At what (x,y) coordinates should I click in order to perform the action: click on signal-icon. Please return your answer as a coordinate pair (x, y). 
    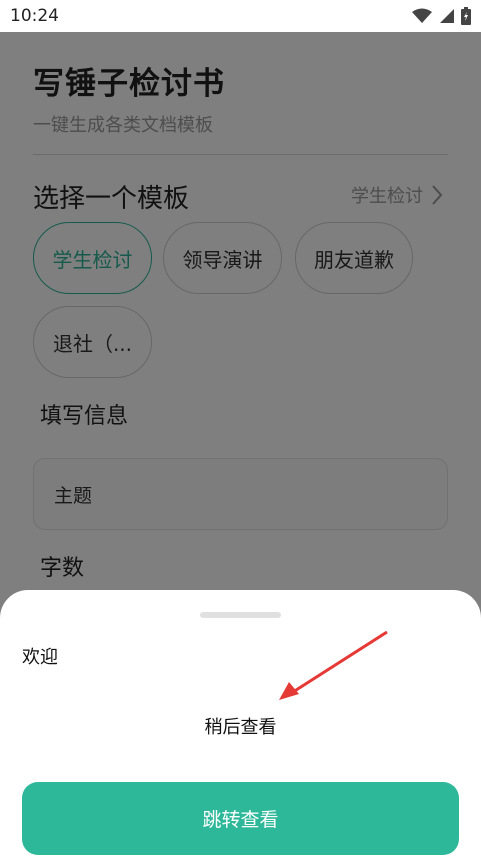
    Looking at the image, I should click on (447, 16).